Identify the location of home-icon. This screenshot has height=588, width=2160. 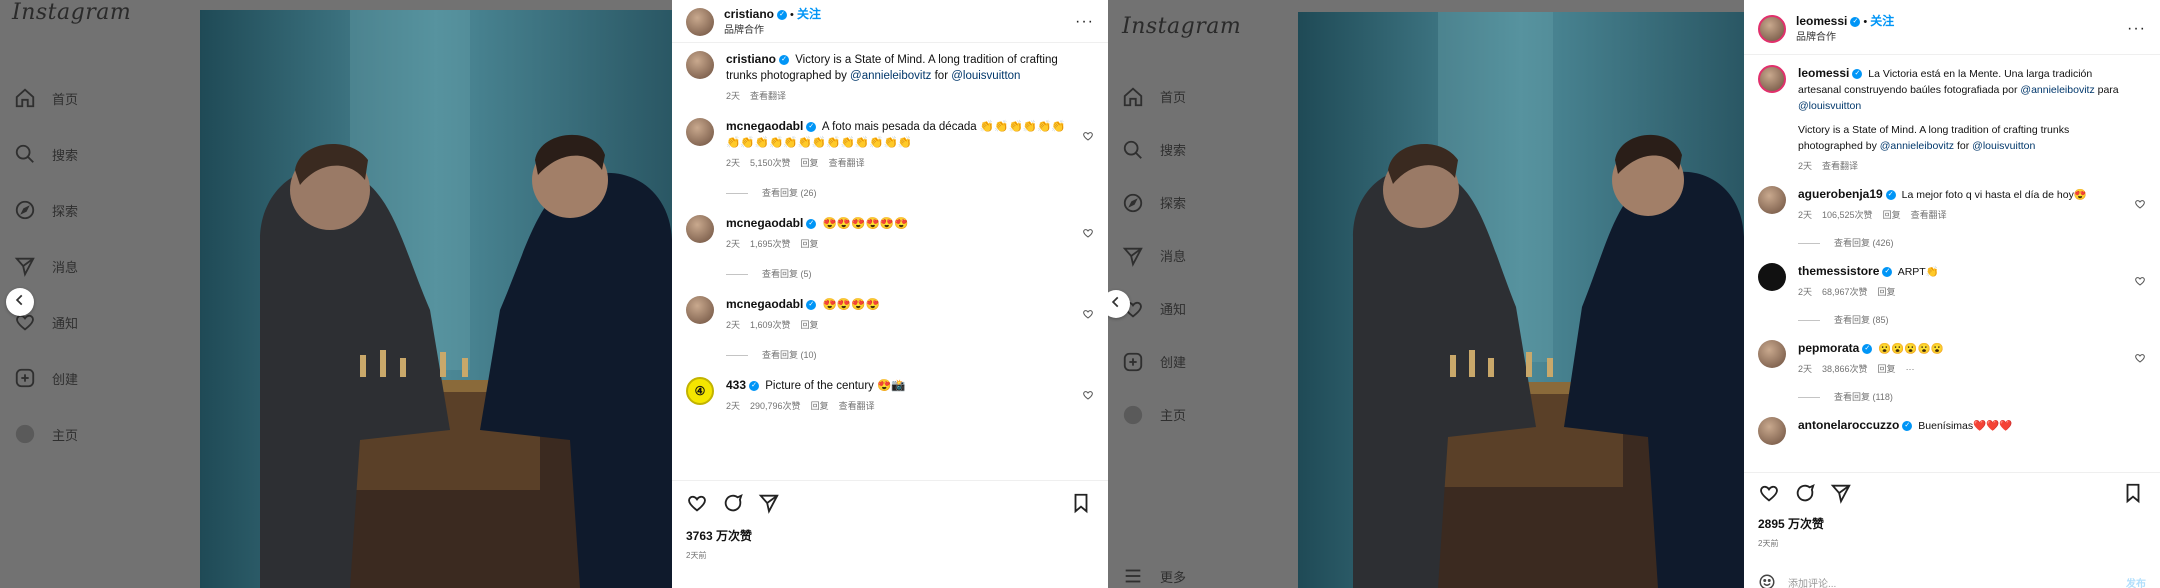
(1133, 97).